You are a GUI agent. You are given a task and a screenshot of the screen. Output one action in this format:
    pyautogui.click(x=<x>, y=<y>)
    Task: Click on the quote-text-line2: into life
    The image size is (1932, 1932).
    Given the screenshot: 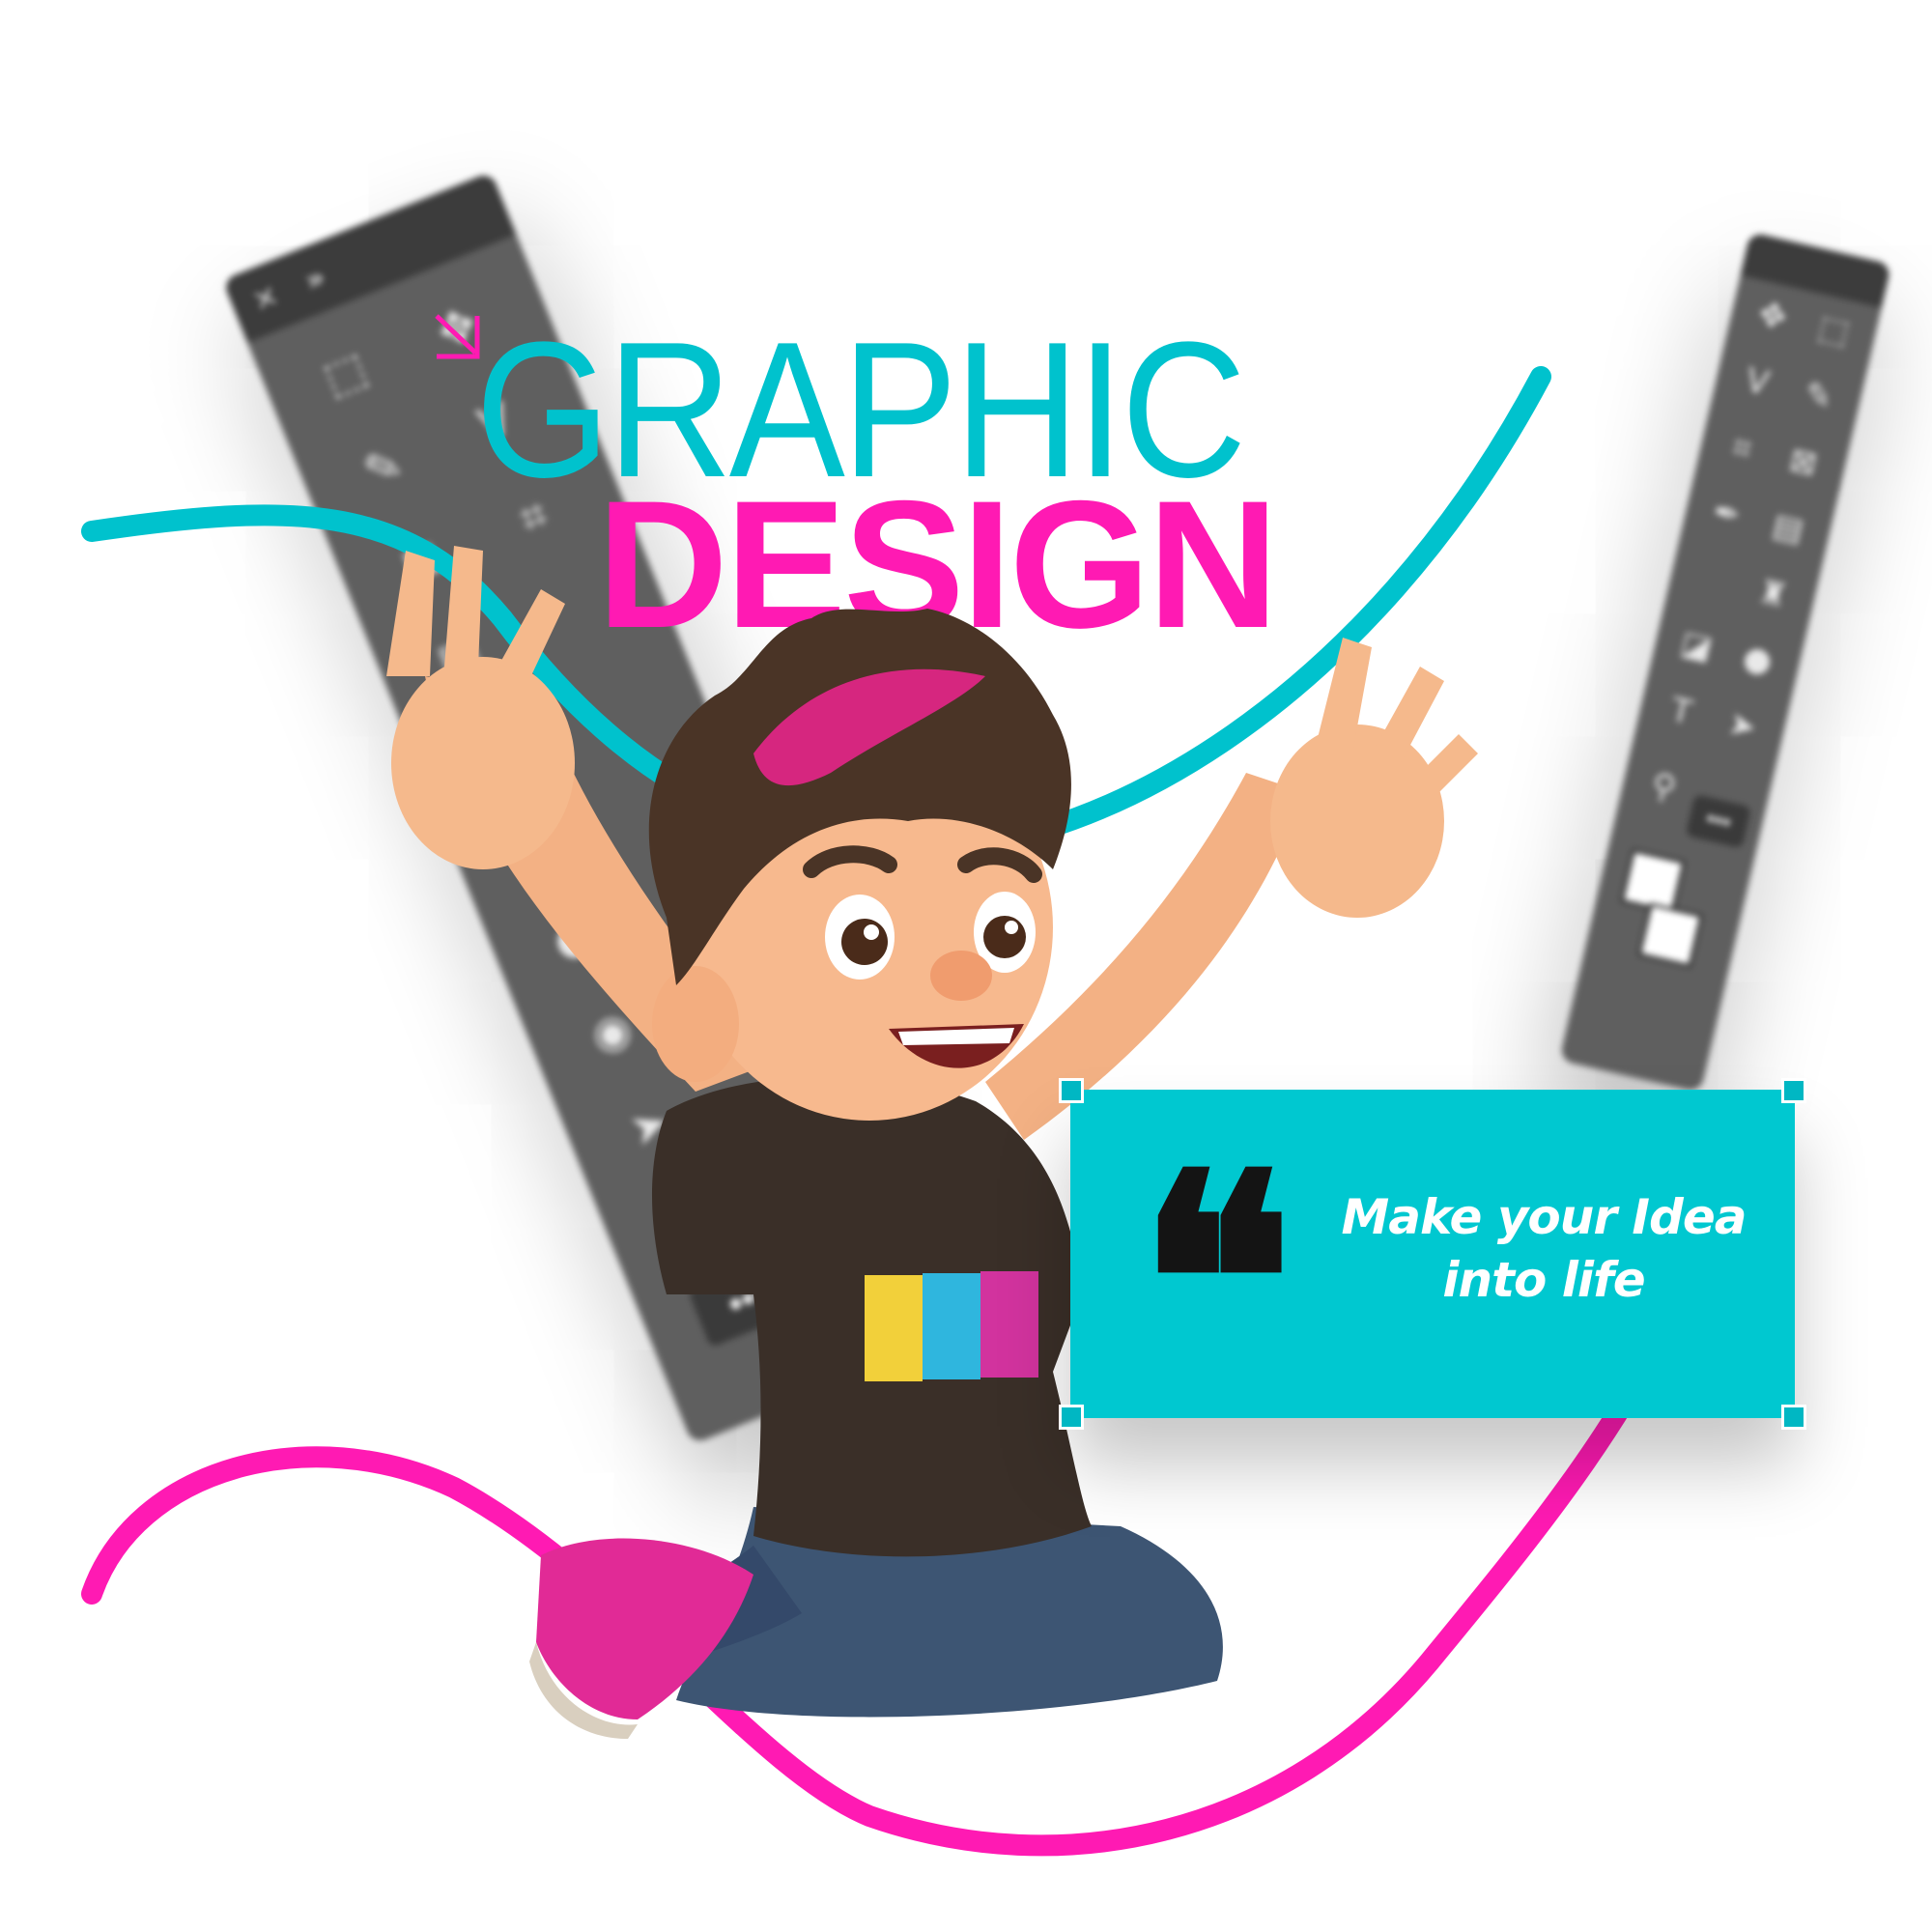 What is the action you would take?
    pyautogui.click(x=1543, y=1280)
    